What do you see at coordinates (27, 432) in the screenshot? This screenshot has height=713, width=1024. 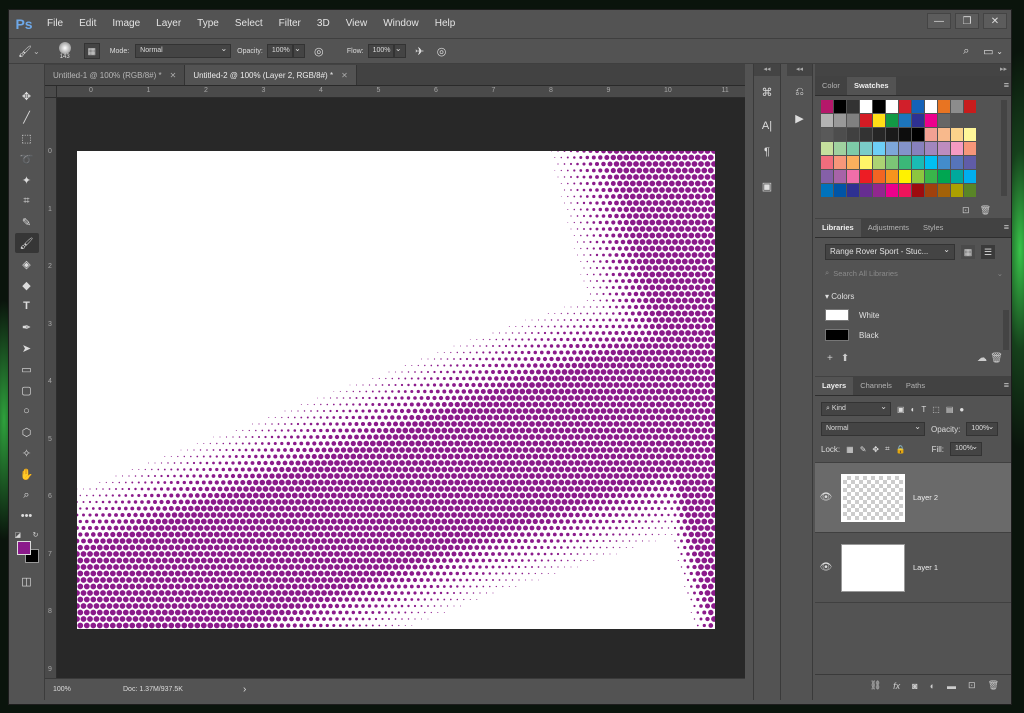 I see `polygon-tool-icon: ⬡` at bounding box center [27, 432].